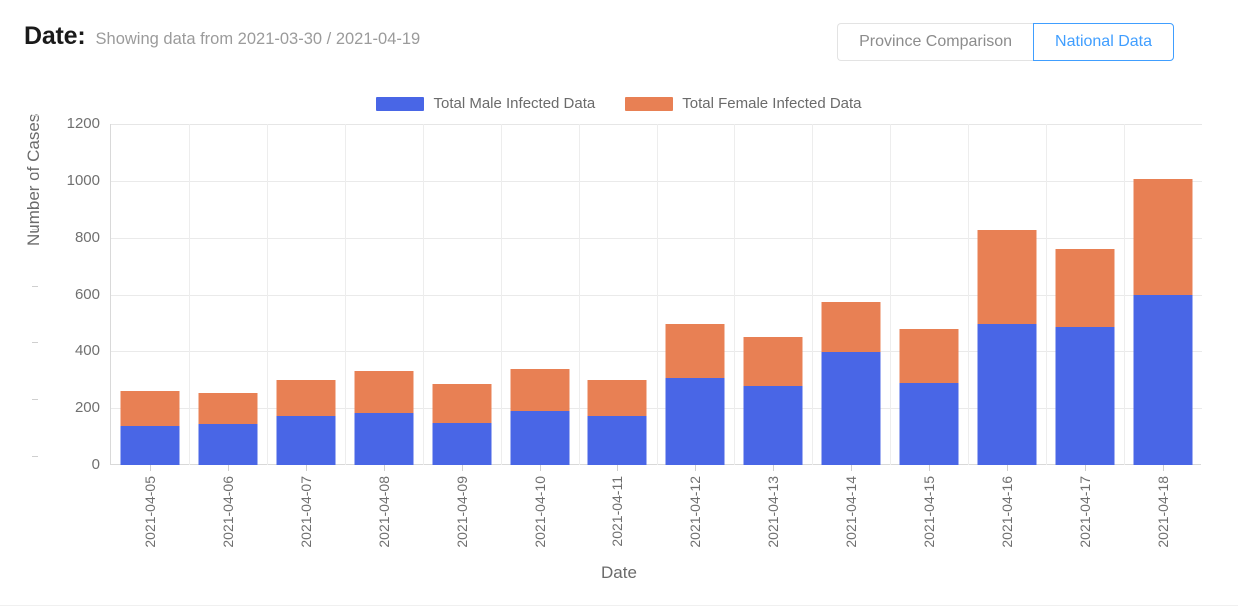  I want to click on y-axis-tick-label: 800, so click(70, 237).